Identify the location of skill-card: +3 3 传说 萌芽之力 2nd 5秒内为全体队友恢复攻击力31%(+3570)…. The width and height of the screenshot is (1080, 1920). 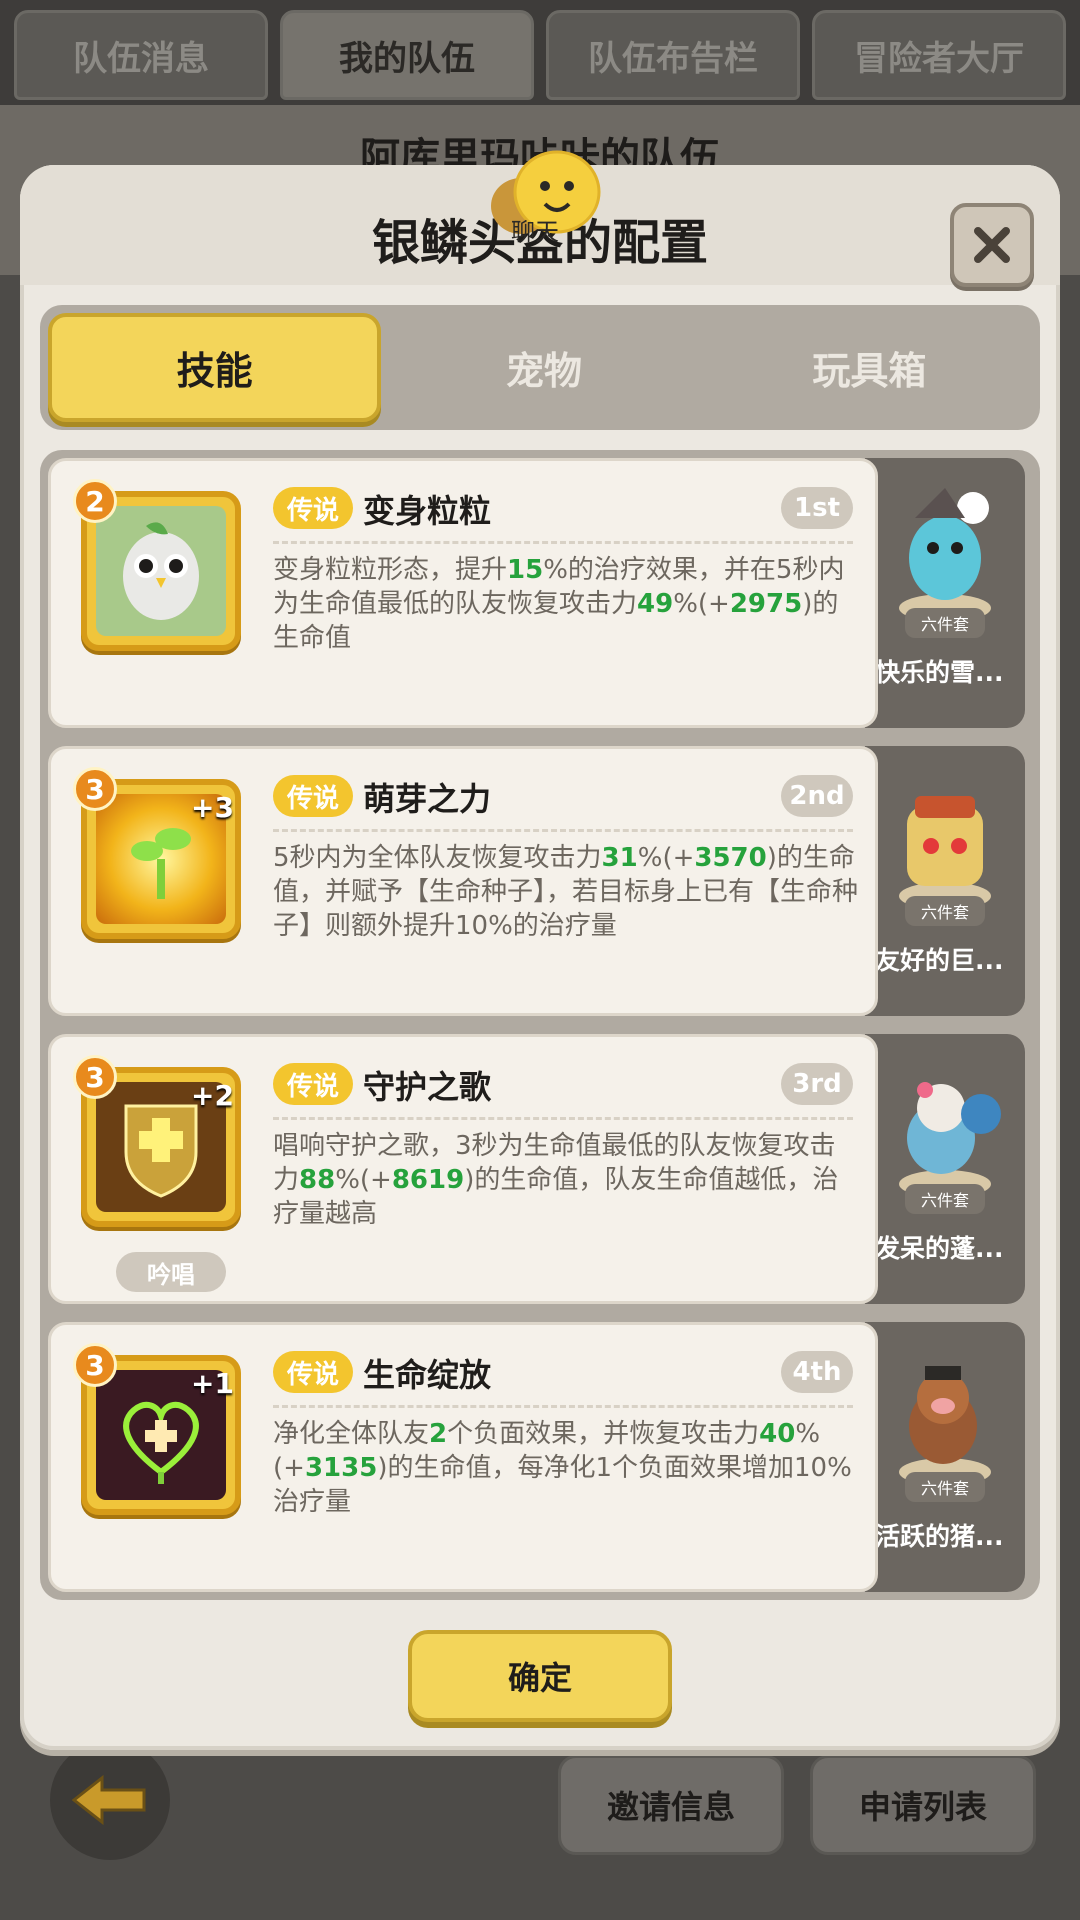
(463, 881).